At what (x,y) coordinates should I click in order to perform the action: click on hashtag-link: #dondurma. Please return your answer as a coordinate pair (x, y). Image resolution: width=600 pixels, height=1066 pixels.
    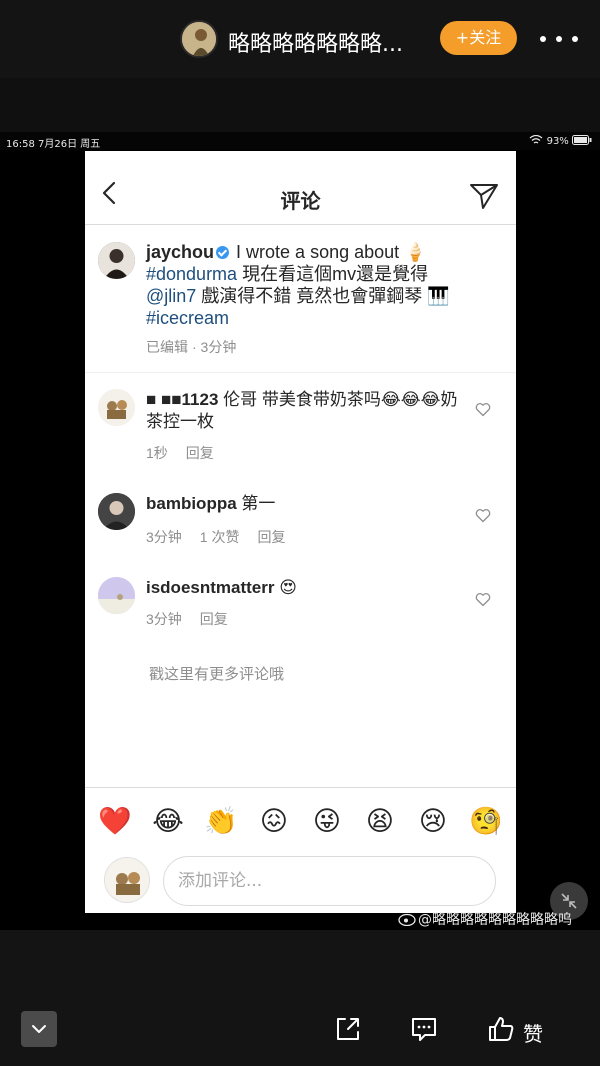
    Looking at the image, I should click on (191, 274).